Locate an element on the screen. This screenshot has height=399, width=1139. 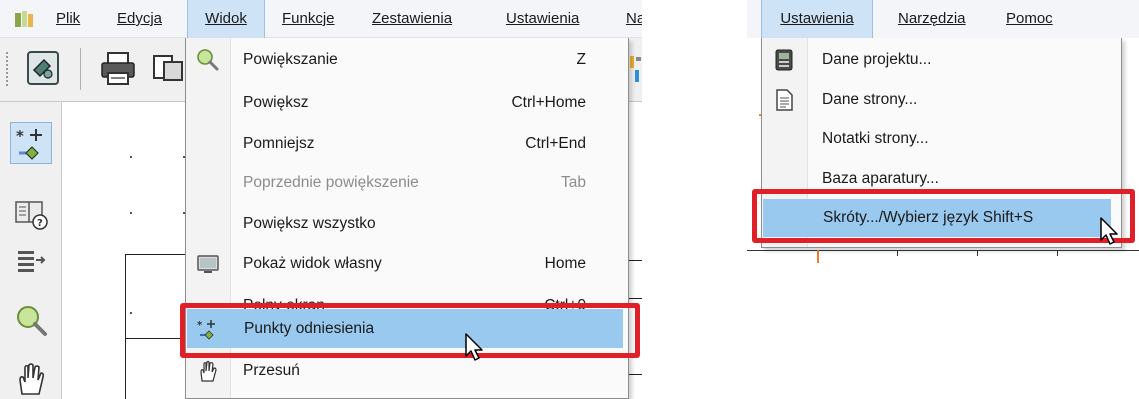
menu-item-custom-view: Pokaż widok własny Home is located at coordinates (407, 263).